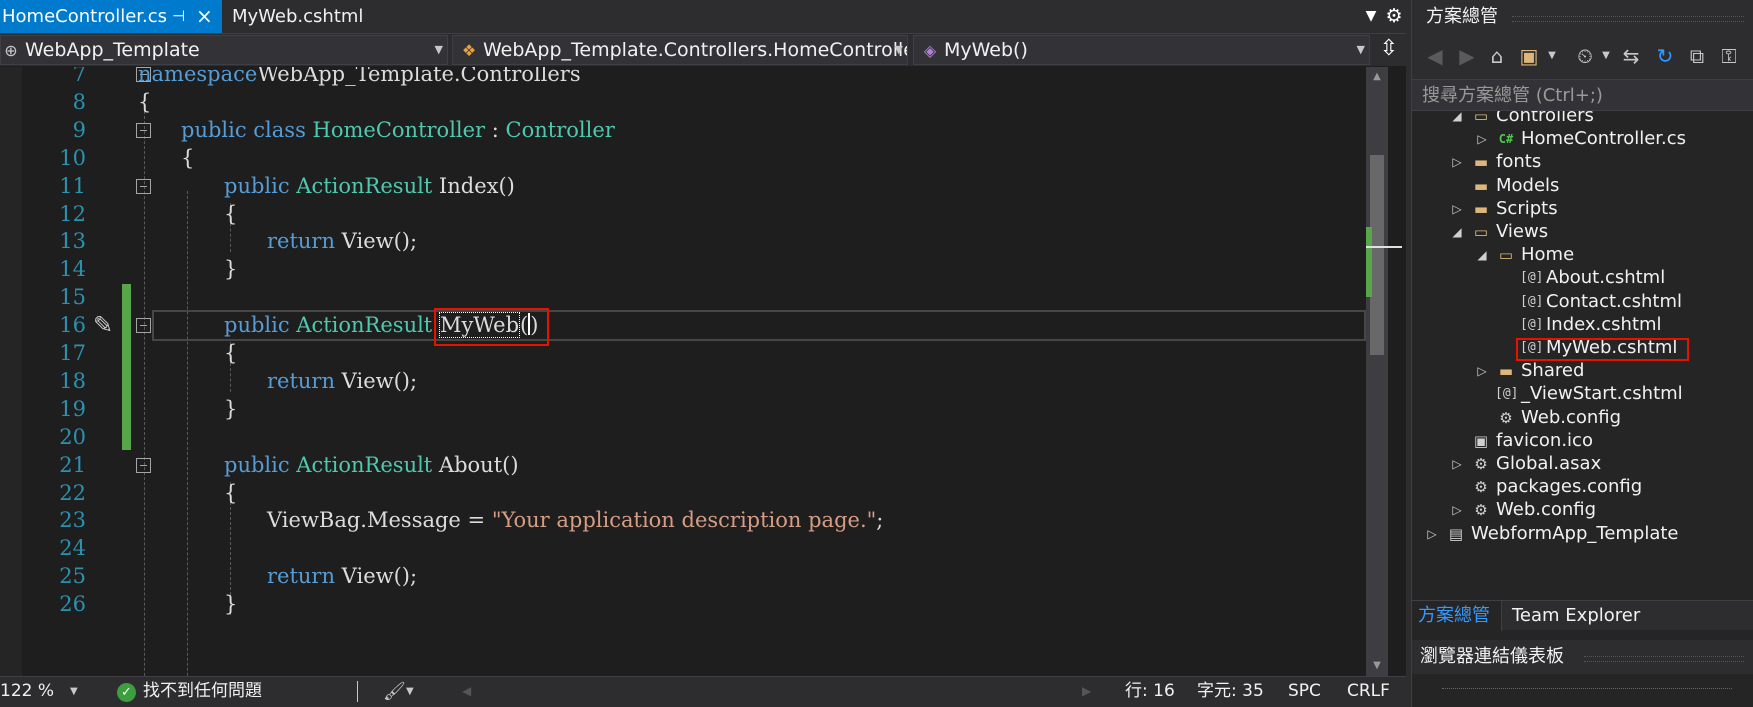 The width and height of the screenshot is (1753, 707). Describe the element at coordinates (1582, 255) in the screenshot. I see `tree-item: ◢ ▭ Home` at that location.